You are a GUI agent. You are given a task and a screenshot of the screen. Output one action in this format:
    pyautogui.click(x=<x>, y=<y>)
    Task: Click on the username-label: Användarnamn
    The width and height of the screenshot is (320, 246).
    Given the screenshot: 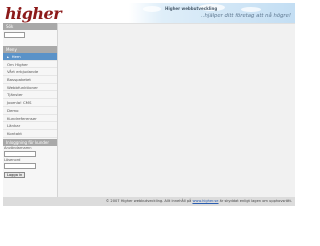 What is the action you would take?
    pyautogui.click(x=18, y=147)
    